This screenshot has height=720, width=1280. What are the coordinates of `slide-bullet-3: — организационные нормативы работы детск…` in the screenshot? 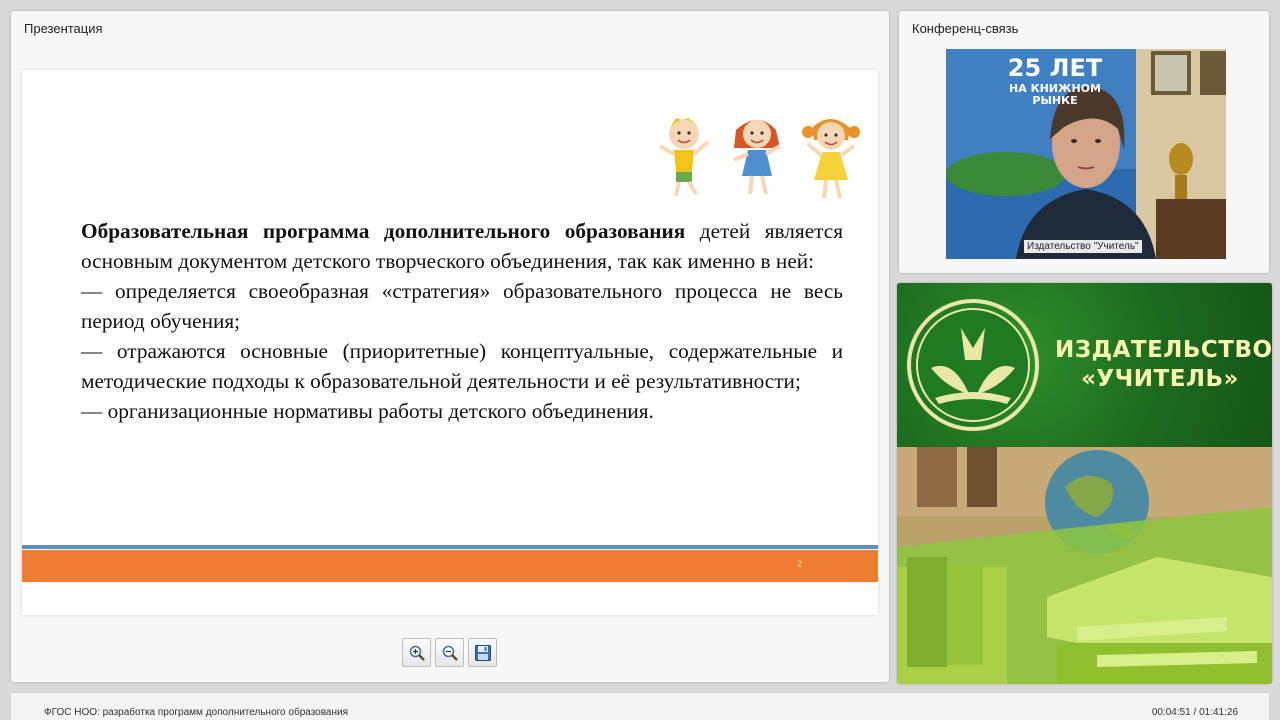 It's located at (367, 411).